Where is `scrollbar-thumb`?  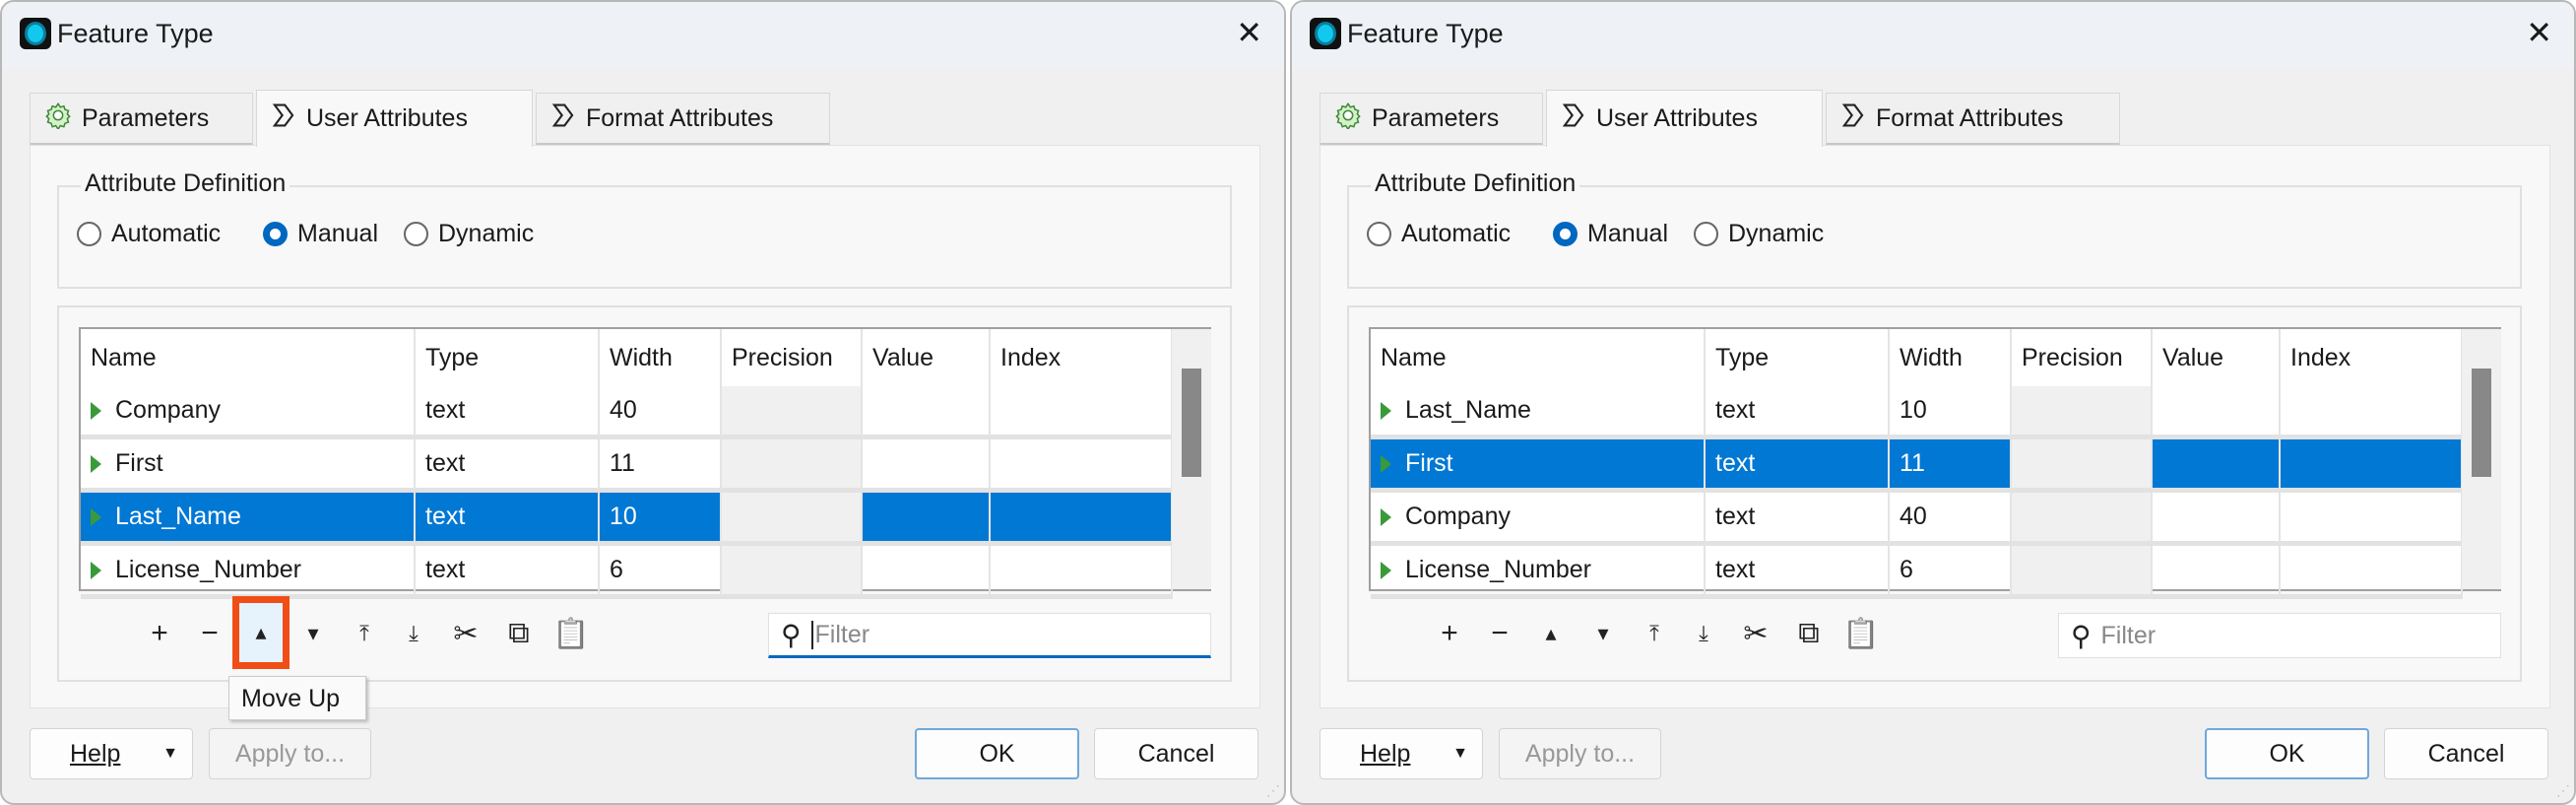
scrollbar-thumb is located at coordinates (1191, 423).